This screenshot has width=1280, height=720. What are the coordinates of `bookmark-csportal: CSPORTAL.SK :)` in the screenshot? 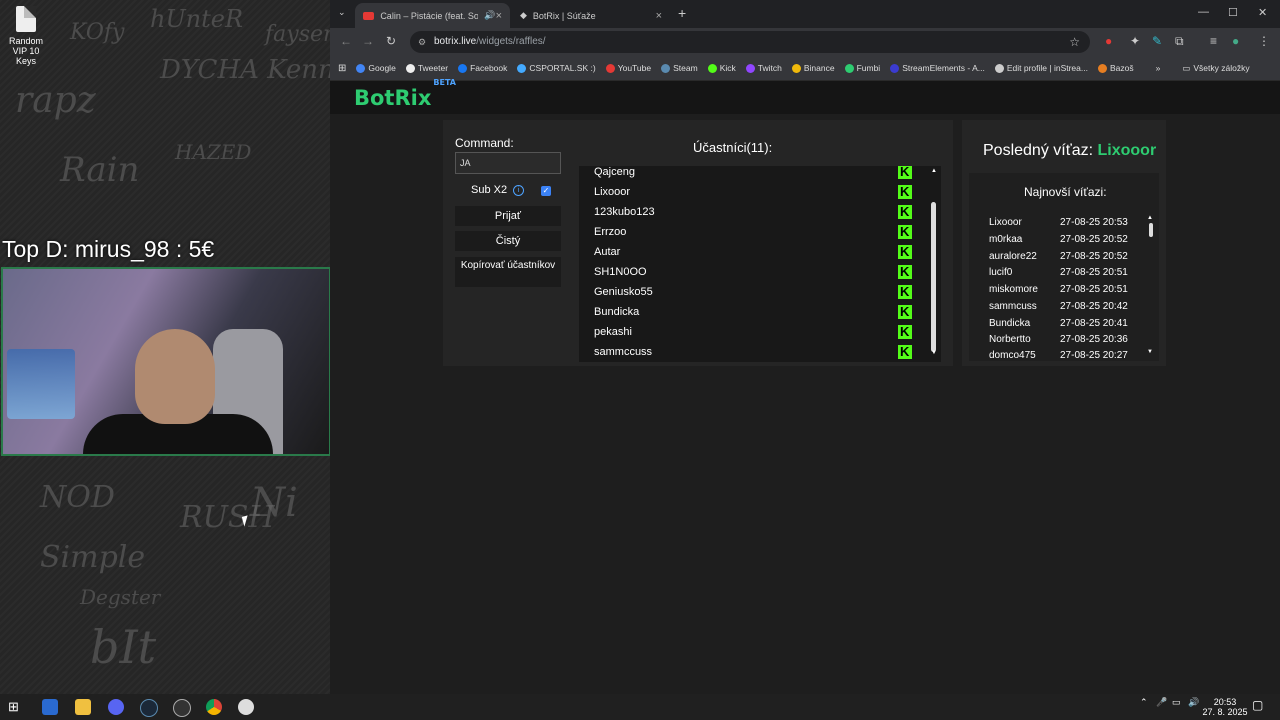 It's located at (556, 68).